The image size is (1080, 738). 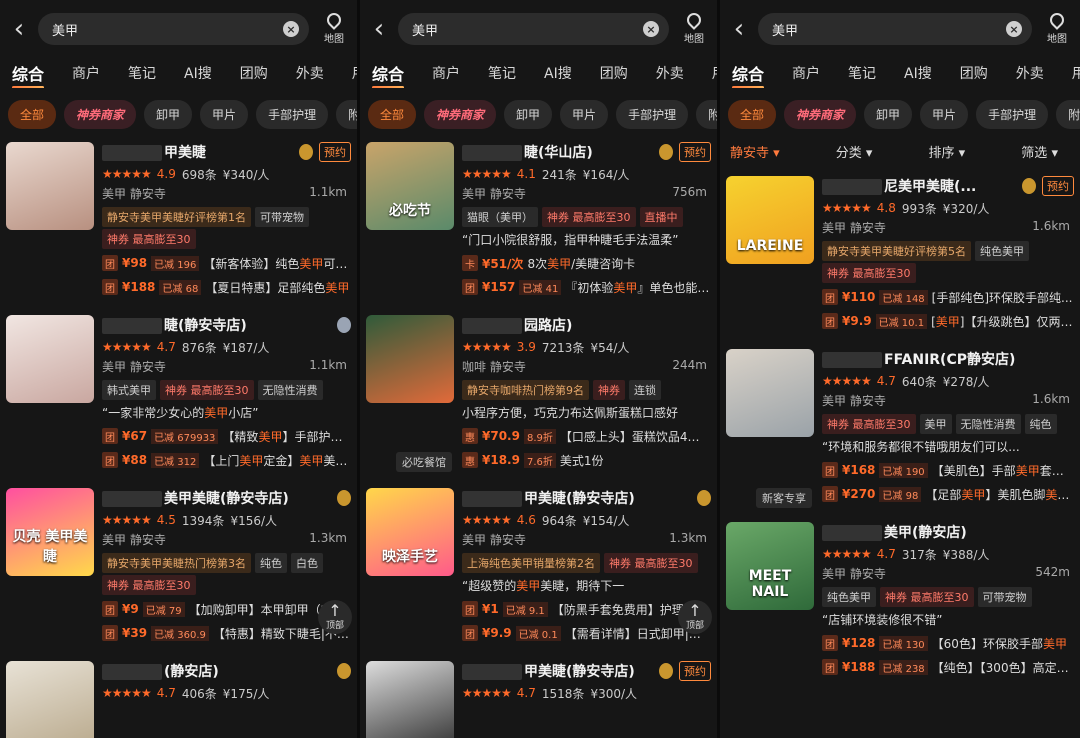 I want to click on shop-name: 睫(静安寺店), so click(x=216, y=325).